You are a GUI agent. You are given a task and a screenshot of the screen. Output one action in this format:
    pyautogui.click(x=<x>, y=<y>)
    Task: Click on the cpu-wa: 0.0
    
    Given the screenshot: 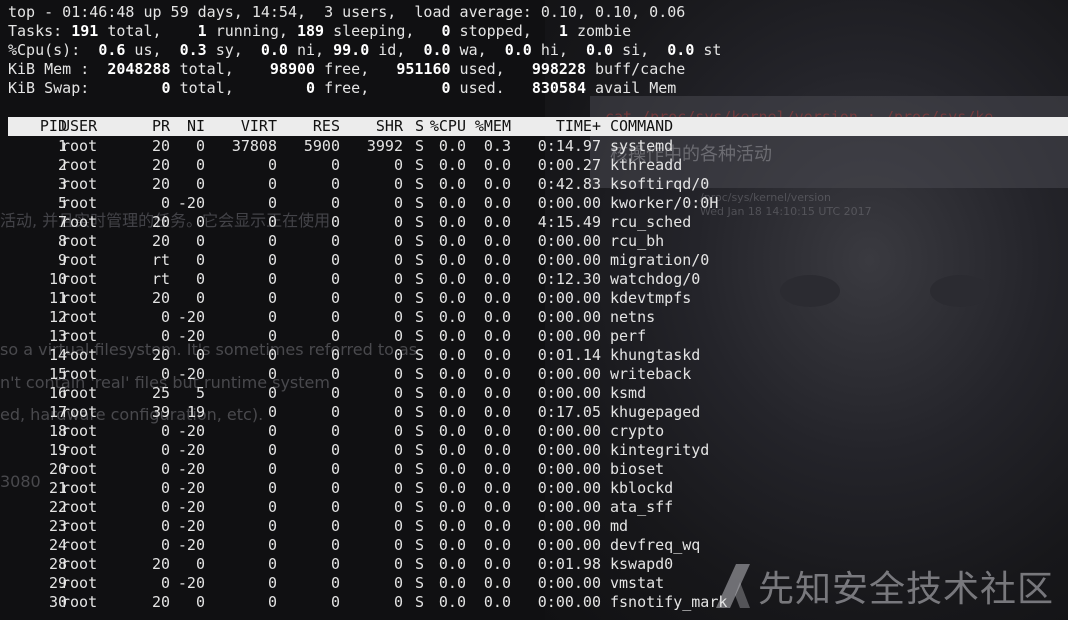 What is the action you would take?
    pyautogui.click(x=437, y=50)
    